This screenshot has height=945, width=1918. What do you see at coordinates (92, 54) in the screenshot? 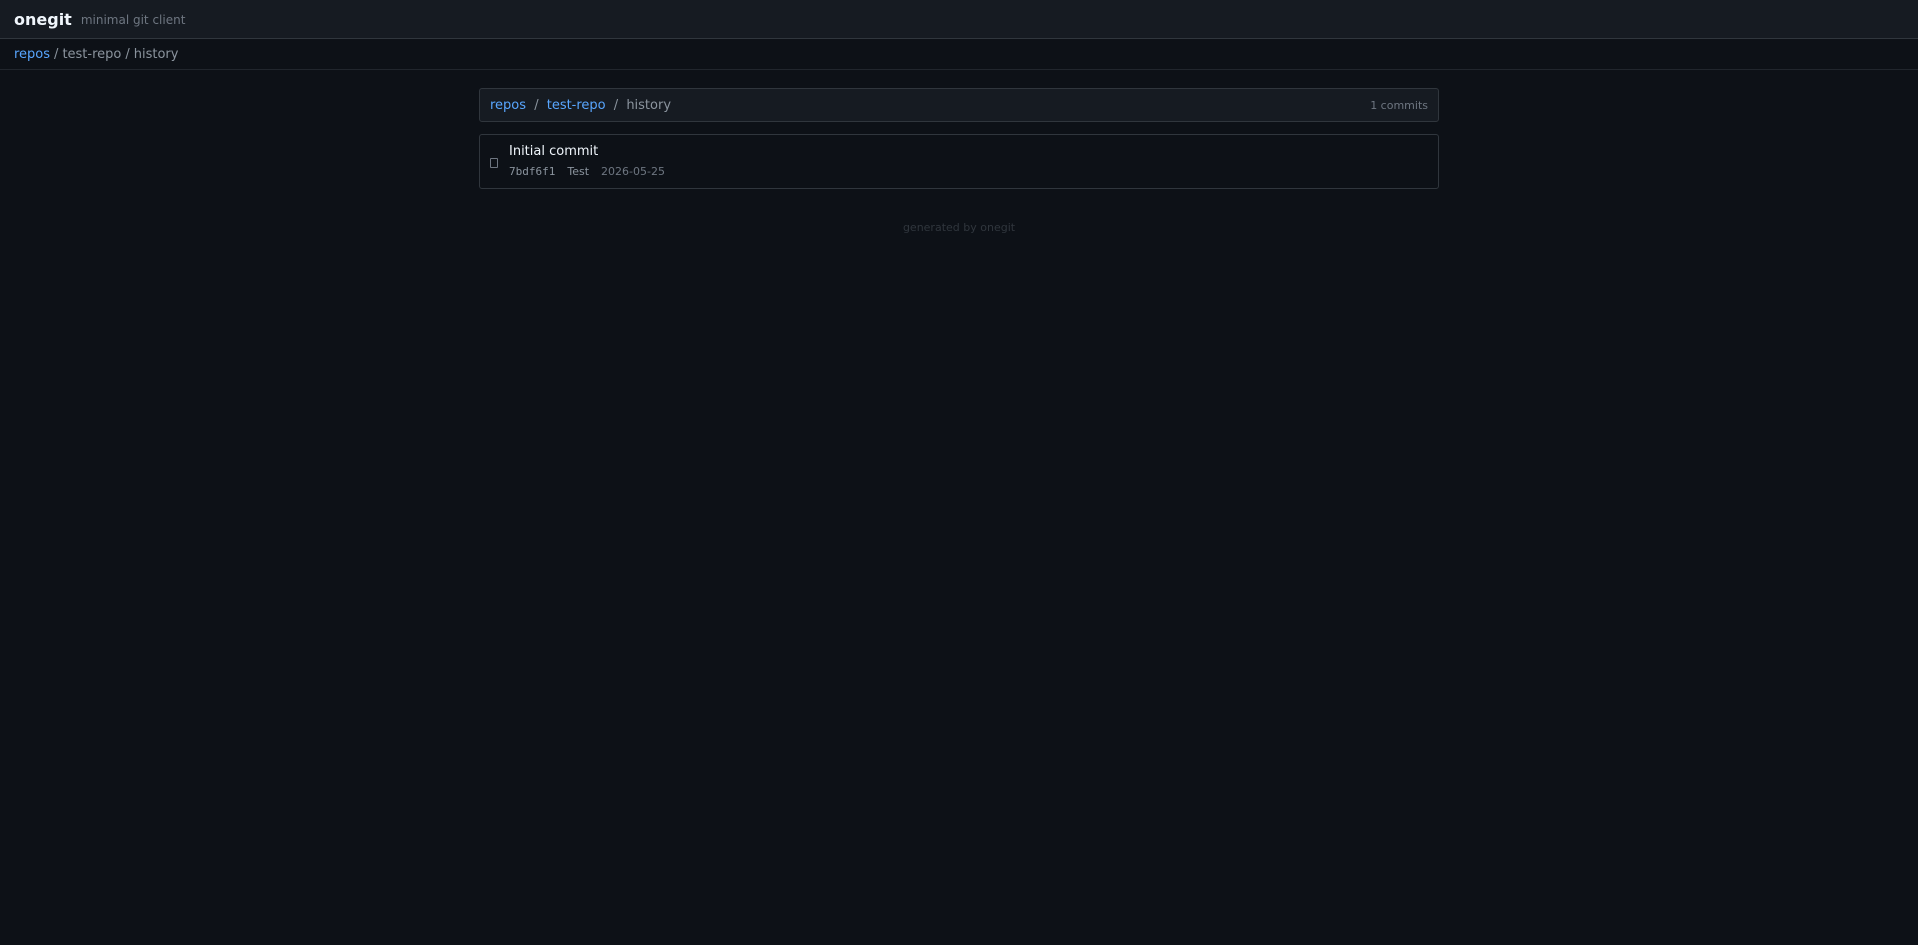
I see `breadcrumb-repo: test-repo` at bounding box center [92, 54].